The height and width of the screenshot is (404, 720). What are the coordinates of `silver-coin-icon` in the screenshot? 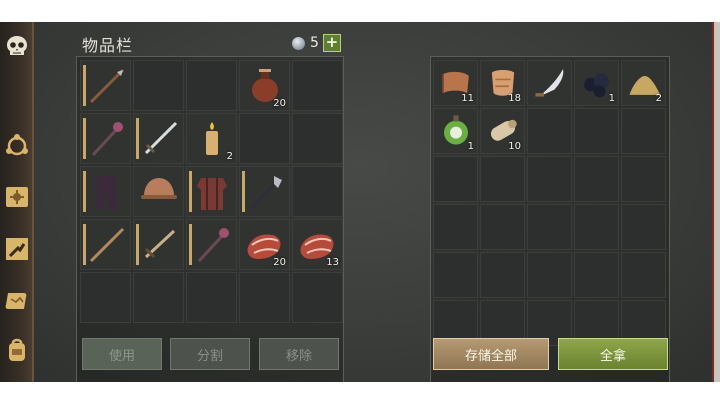 It's located at (298, 43).